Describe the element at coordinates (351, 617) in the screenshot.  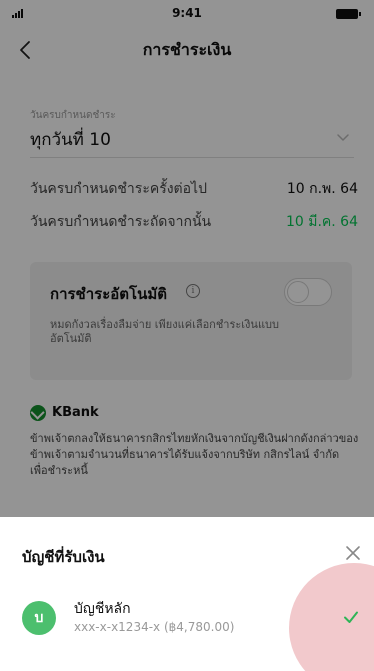
I see `check-icon` at that location.